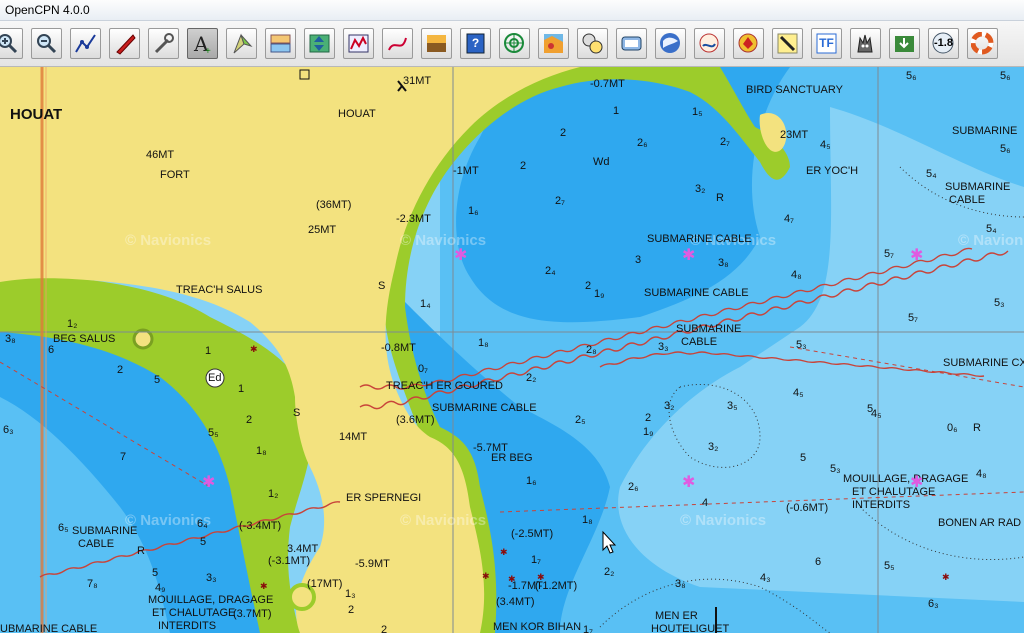 This screenshot has width=1024, height=633. What do you see at coordinates (322, 230) in the screenshot?
I see `height-label: 25MT` at bounding box center [322, 230].